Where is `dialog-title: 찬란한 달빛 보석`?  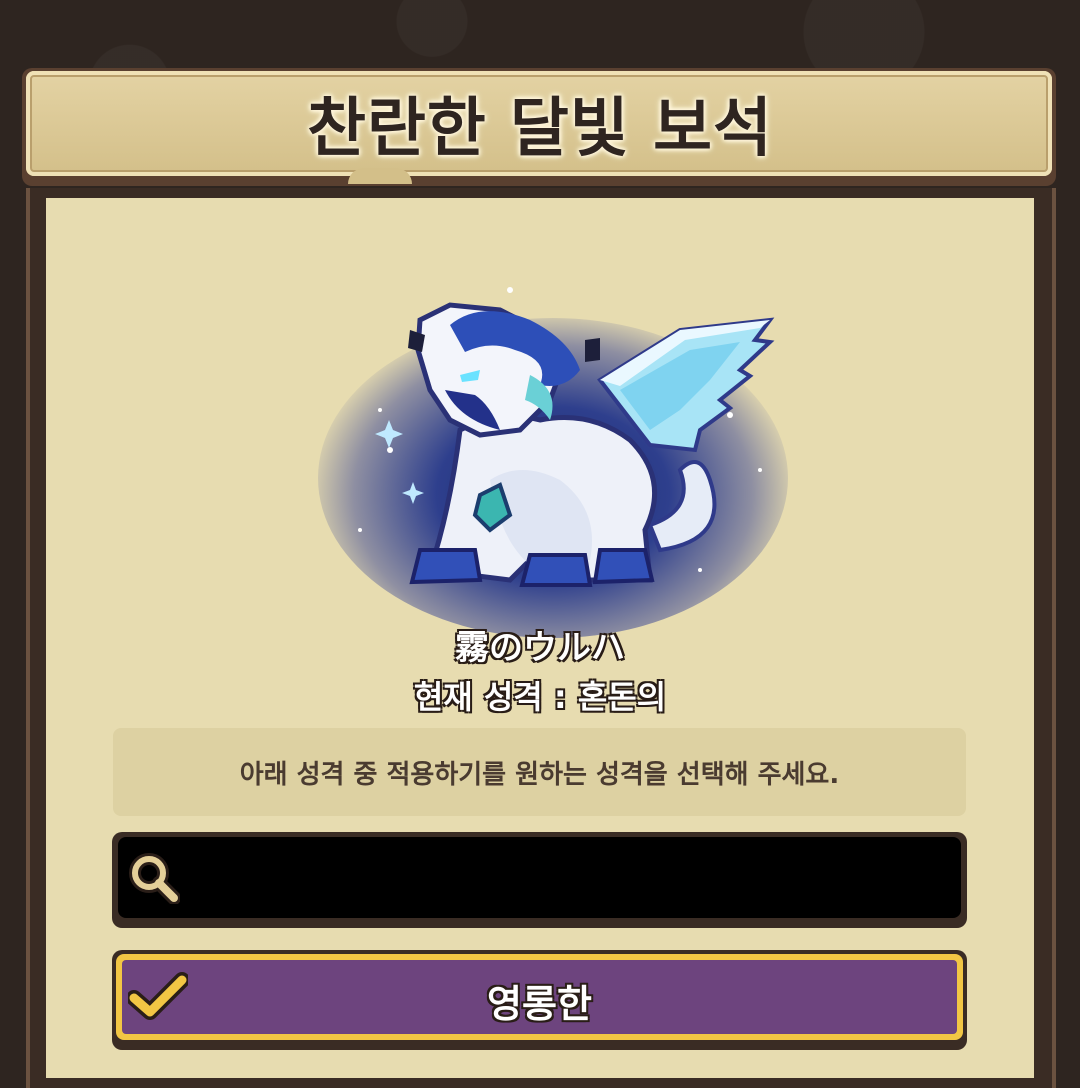
dialog-title: 찬란한 달빛 보석 is located at coordinates (540, 129).